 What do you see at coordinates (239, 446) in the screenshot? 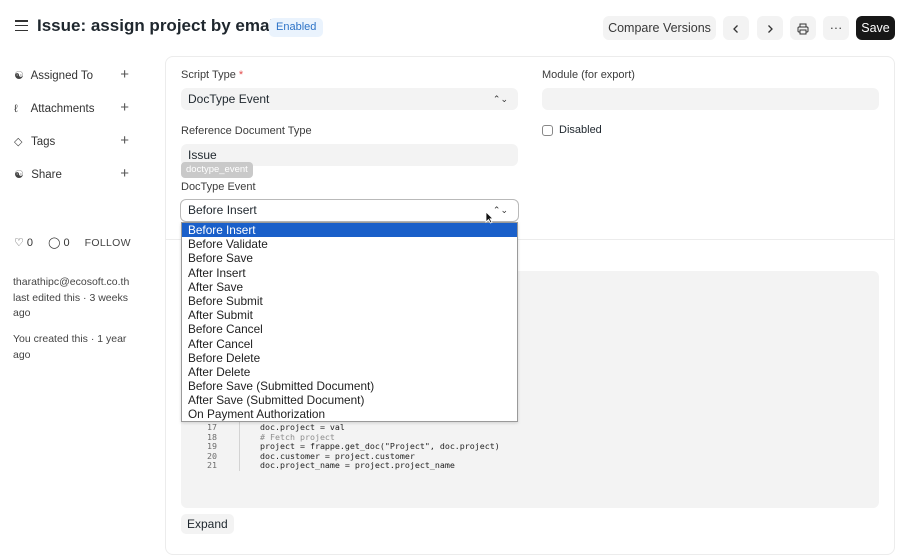
I see `indent-guide` at bounding box center [239, 446].